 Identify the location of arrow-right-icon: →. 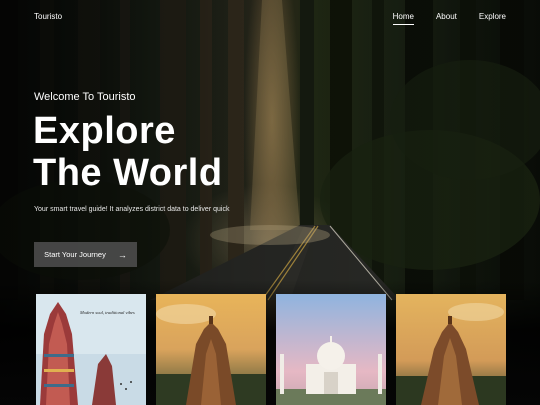
(122, 254).